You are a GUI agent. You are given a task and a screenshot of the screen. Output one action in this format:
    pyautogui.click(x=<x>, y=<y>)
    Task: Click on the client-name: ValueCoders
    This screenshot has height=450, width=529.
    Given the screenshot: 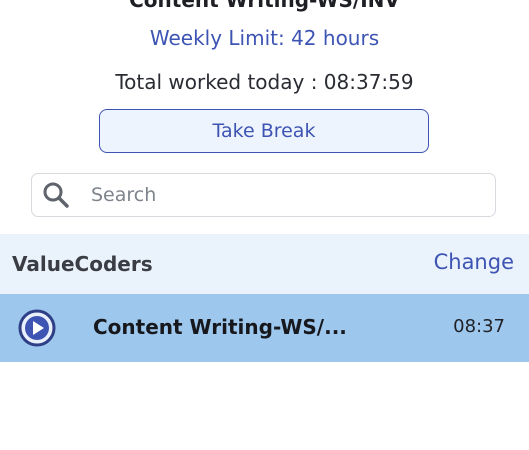 What is the action you would take?
    pyautogui.click(x=82, y=264)
    